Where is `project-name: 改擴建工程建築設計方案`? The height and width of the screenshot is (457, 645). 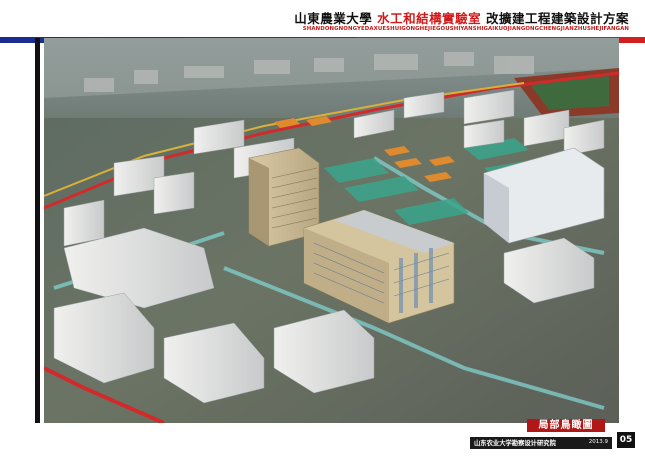
project-name: 改擴建工程建築設計方案 is located at coordinates (557, 18).